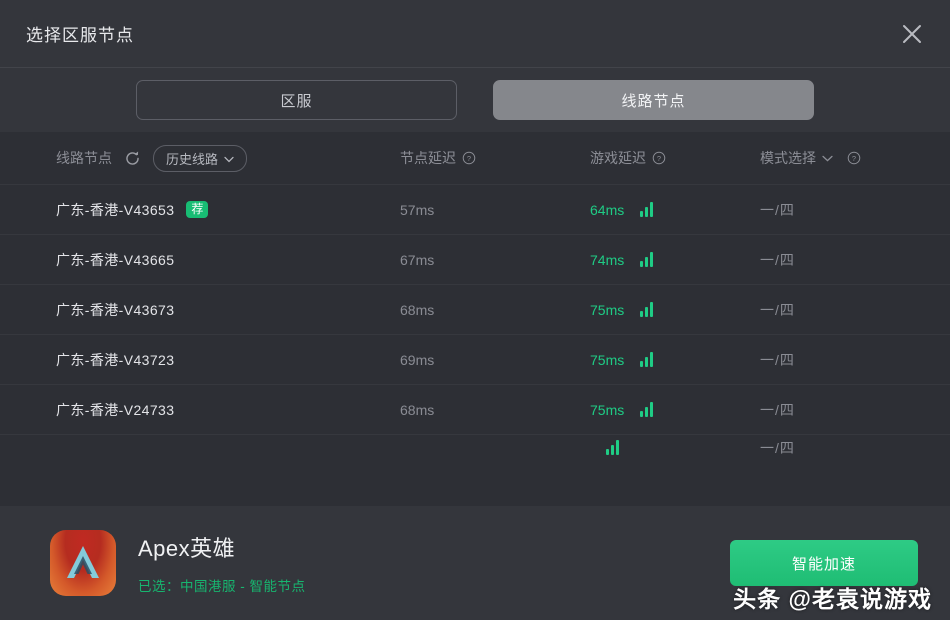 The height and width of the screenshot is (620, 950). I want to click on selected-server-text: 已选：中国港服 - 智能节点, so click(222, 586).